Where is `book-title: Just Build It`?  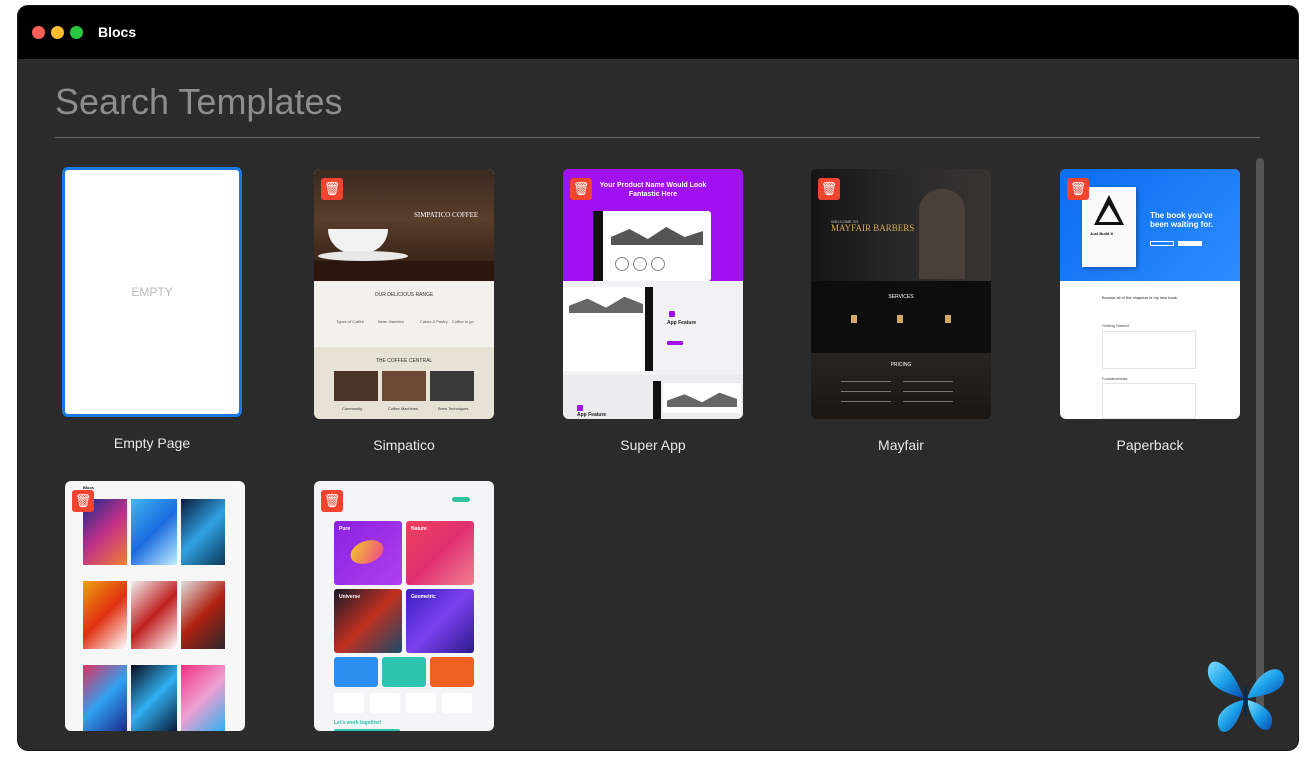 book-title: Just Build It is located at coordinates (1101, 233).